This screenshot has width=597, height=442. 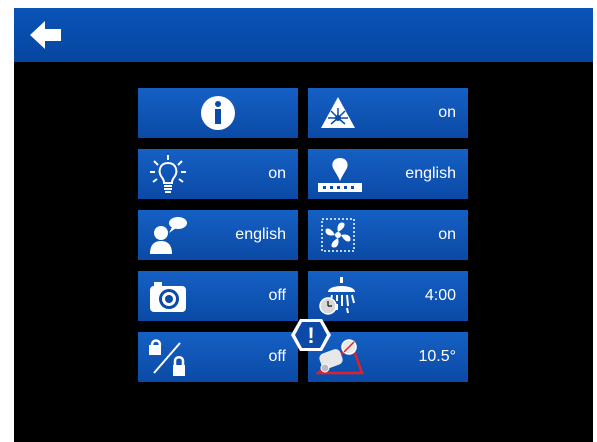 What do you see at coordinates (218, 296) in the screenshot?
I see `tile-camera: off` at bounding box center [218, 296].